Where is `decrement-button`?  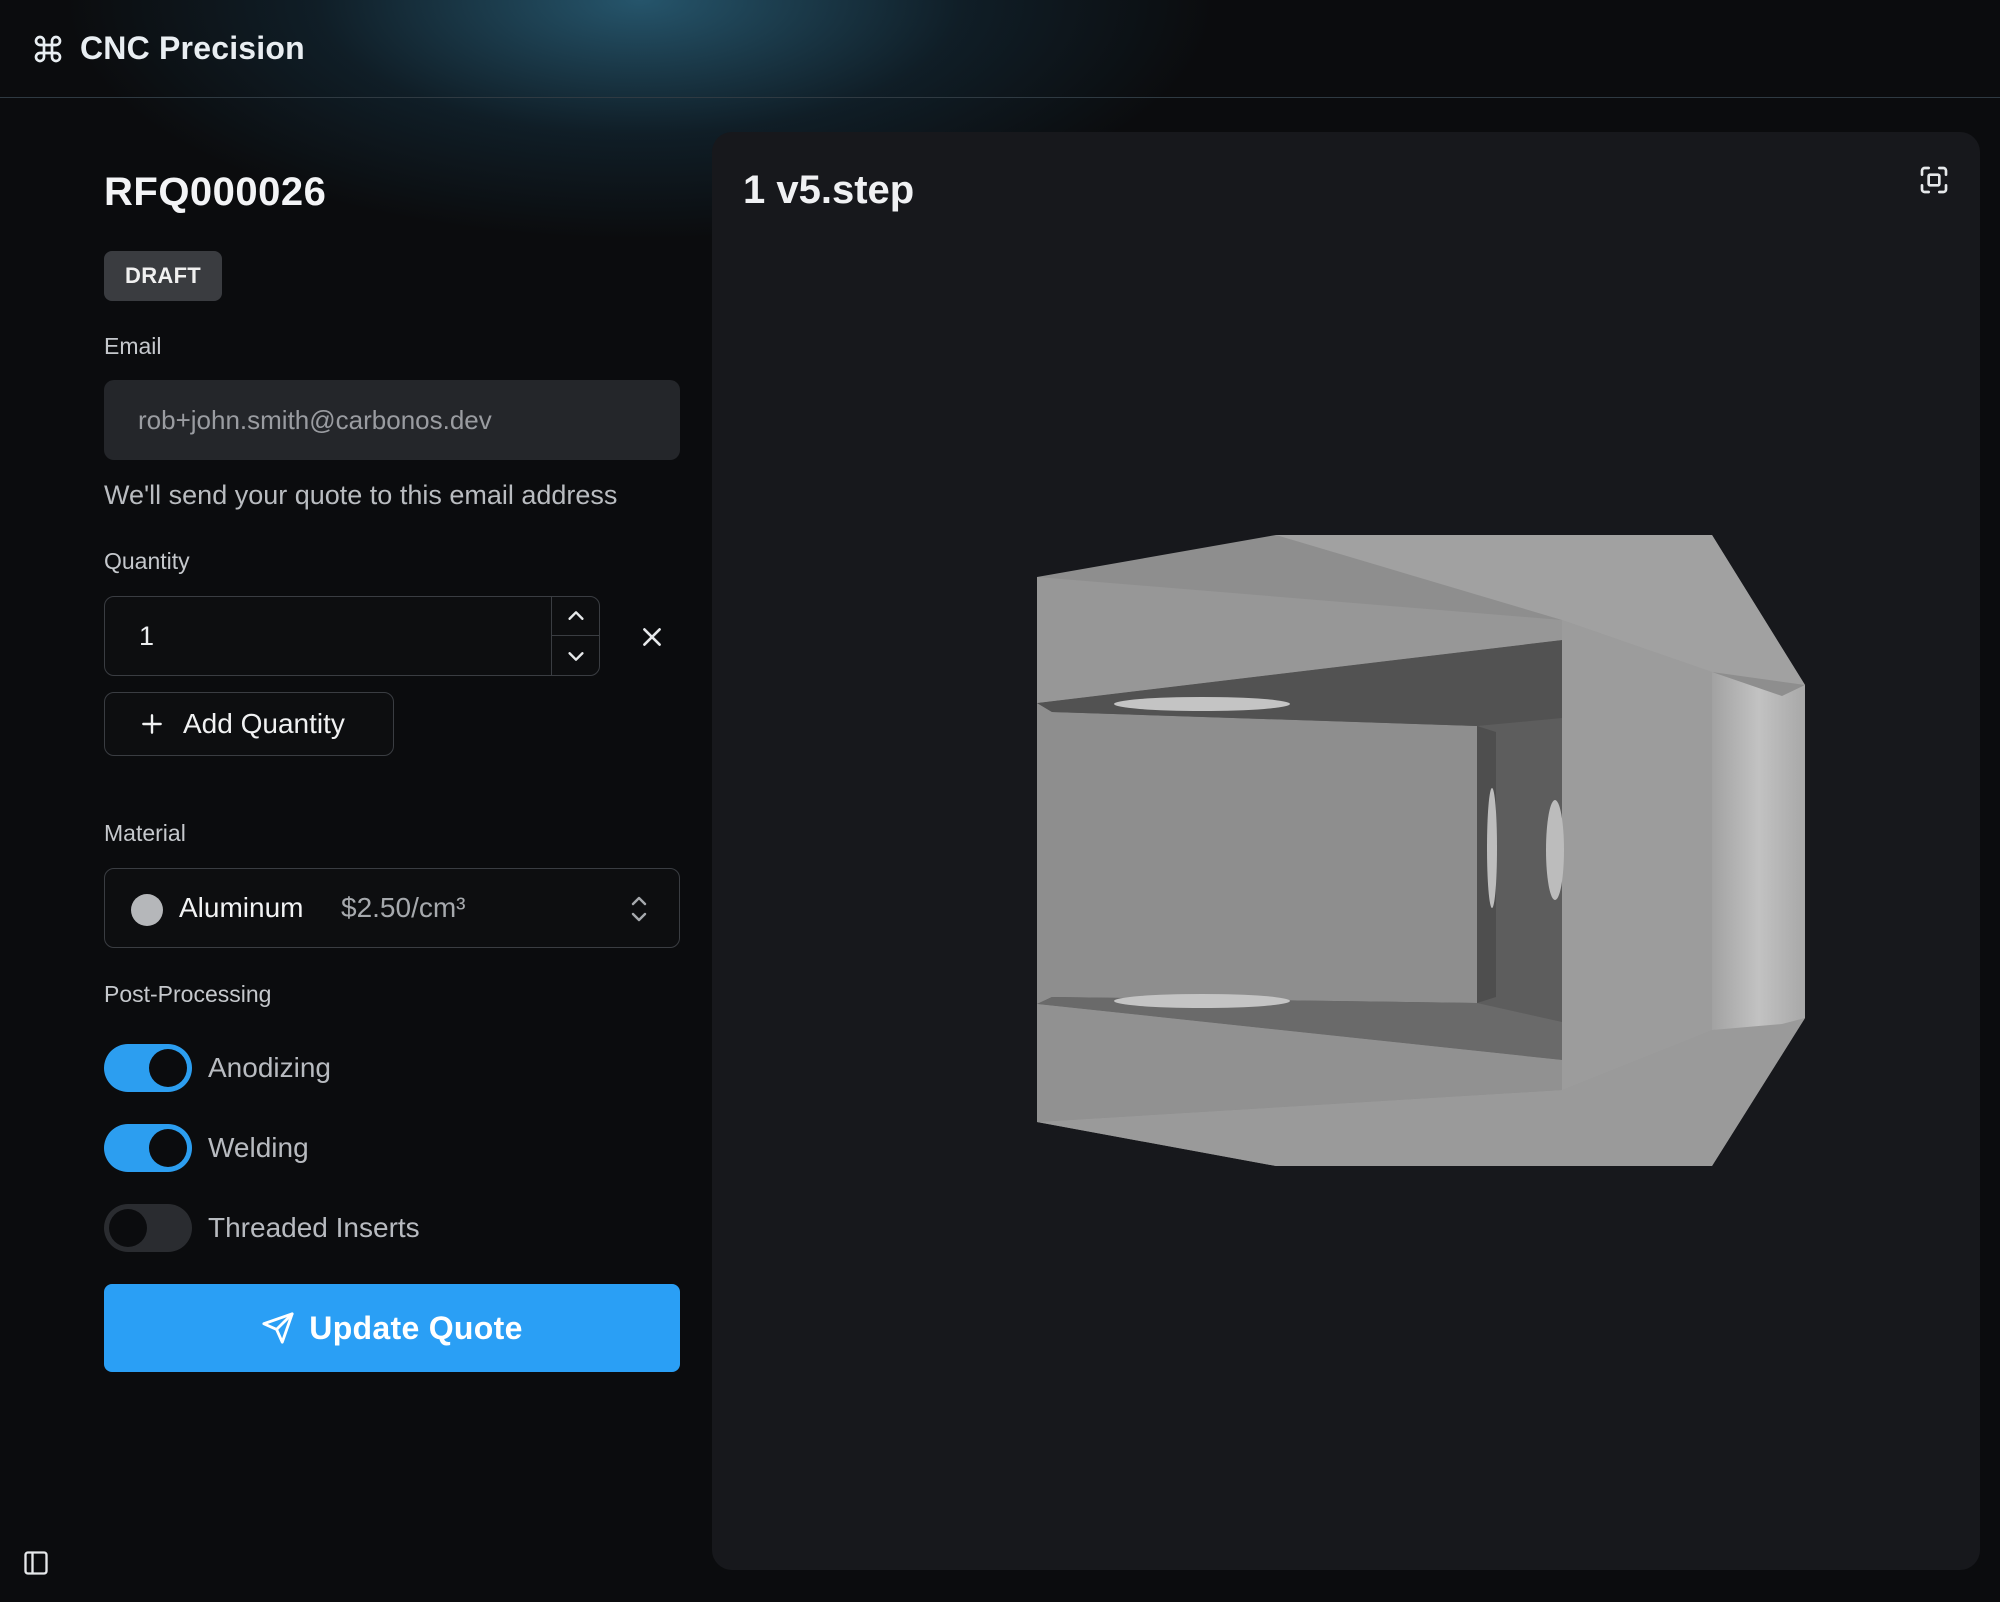 decrement-button is located at coordinates (576, 655).